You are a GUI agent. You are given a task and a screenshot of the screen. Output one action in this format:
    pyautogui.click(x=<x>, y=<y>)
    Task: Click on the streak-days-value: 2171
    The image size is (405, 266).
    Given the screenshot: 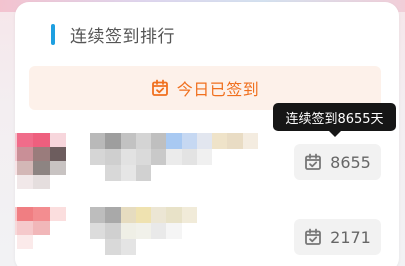 What is the action you would take?
    pyautogui.click(x=350, y=237)
    